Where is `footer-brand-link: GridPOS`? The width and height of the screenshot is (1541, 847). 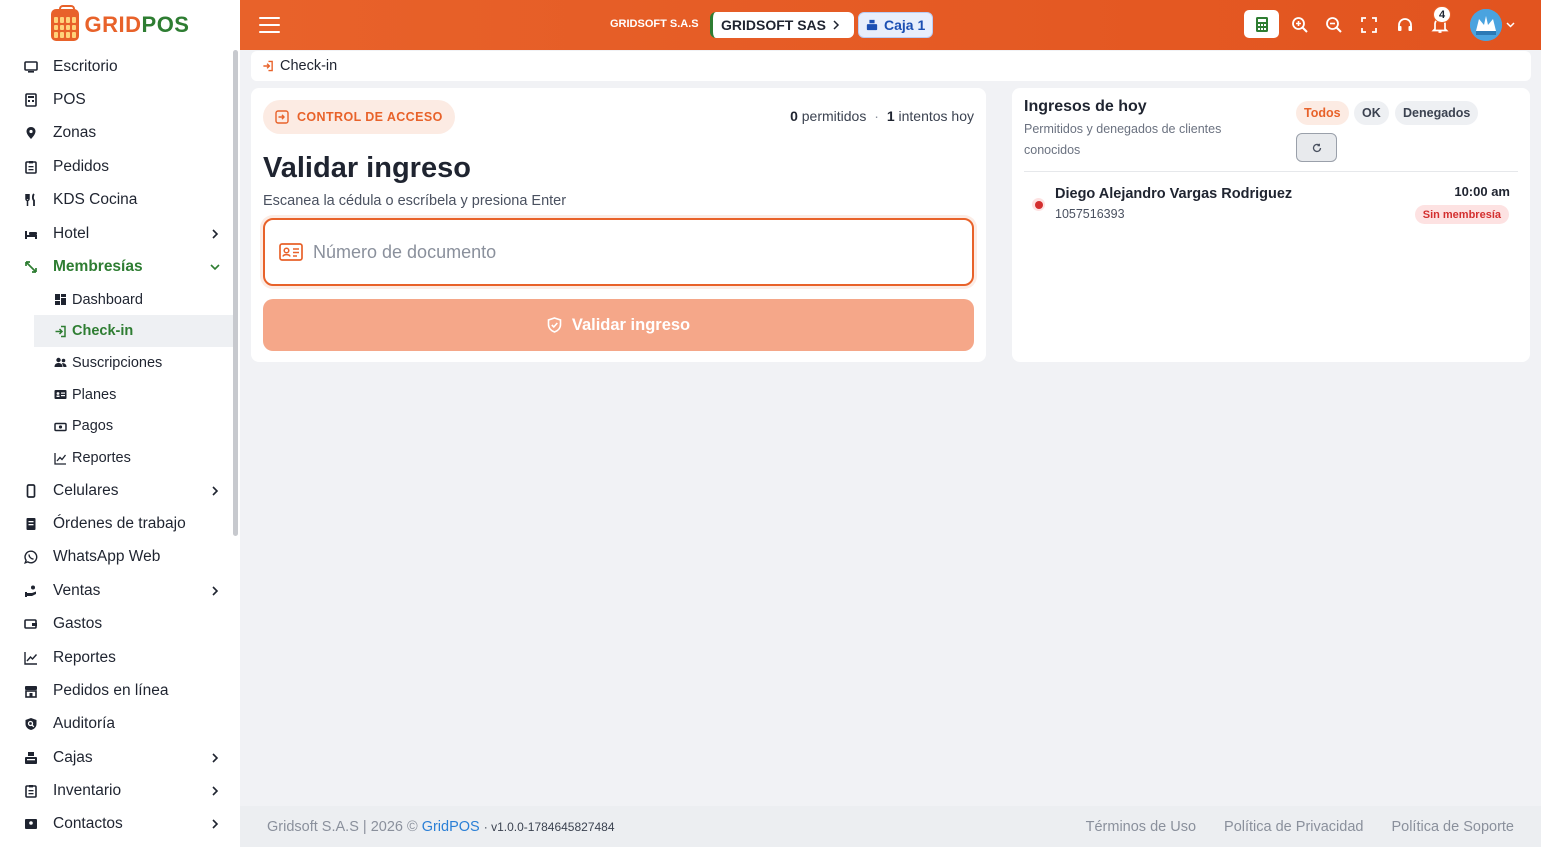 footer-brand-link: GridPOS is located at coordinates (451, 827).